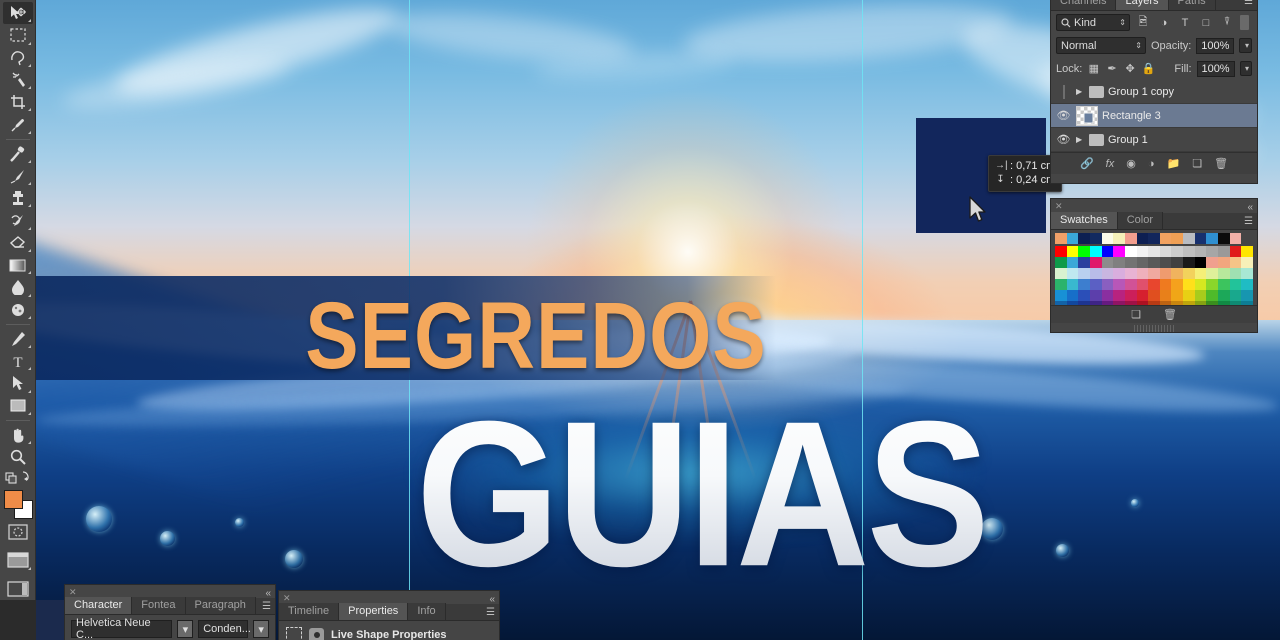 This screenshot has width=1280, height=640. Describe the element at coordinates (18, 102) in the screenshot. I see `crop-tool` at that location.